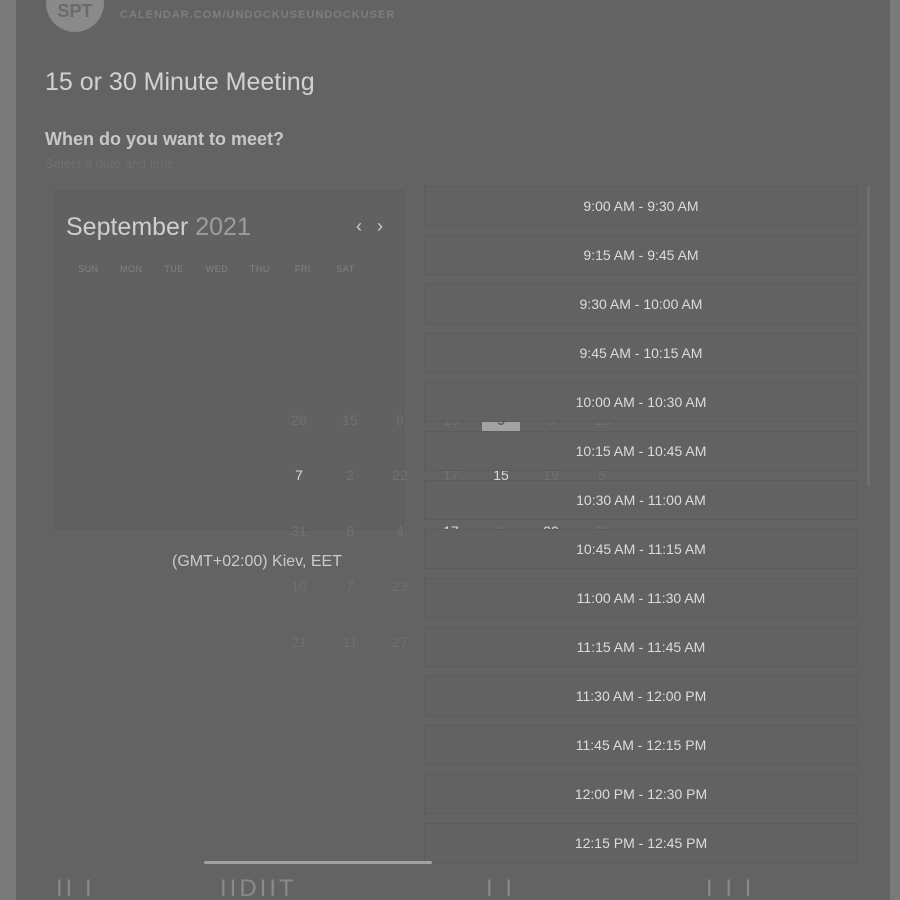 The width and height of the screenshot is (900, 900). I want to click on weekday-label: SAT, so click(345, 269).